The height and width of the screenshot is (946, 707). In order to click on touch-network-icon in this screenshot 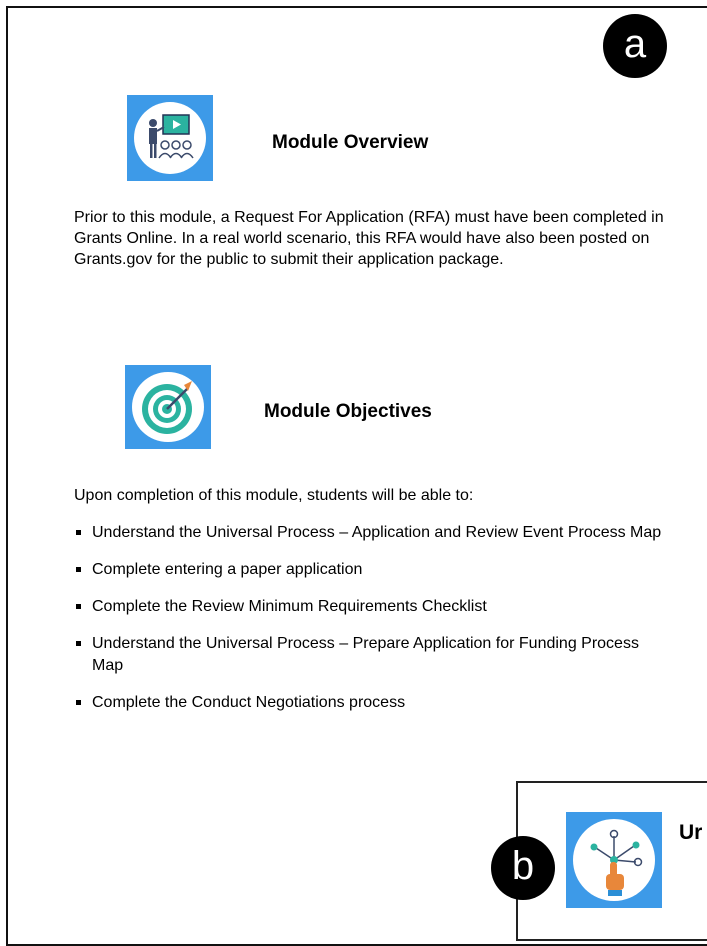, I will do `click(616, 862)`.